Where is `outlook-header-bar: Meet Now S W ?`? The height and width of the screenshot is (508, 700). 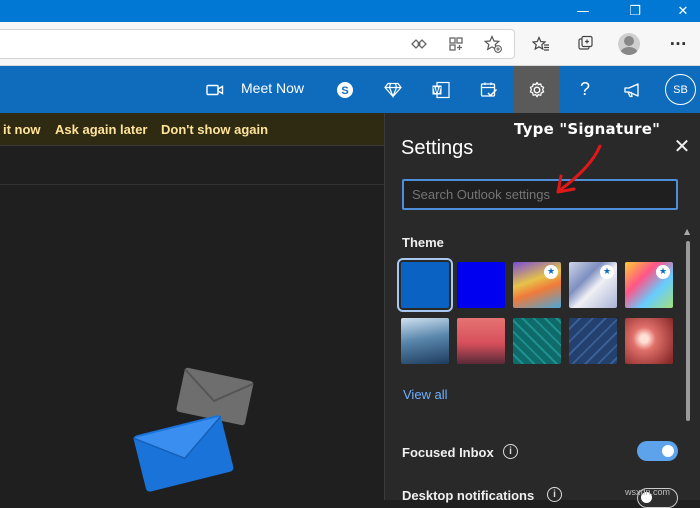
outlook-header-bar: Meet Now S W ? is located at coordinates (350, 89).